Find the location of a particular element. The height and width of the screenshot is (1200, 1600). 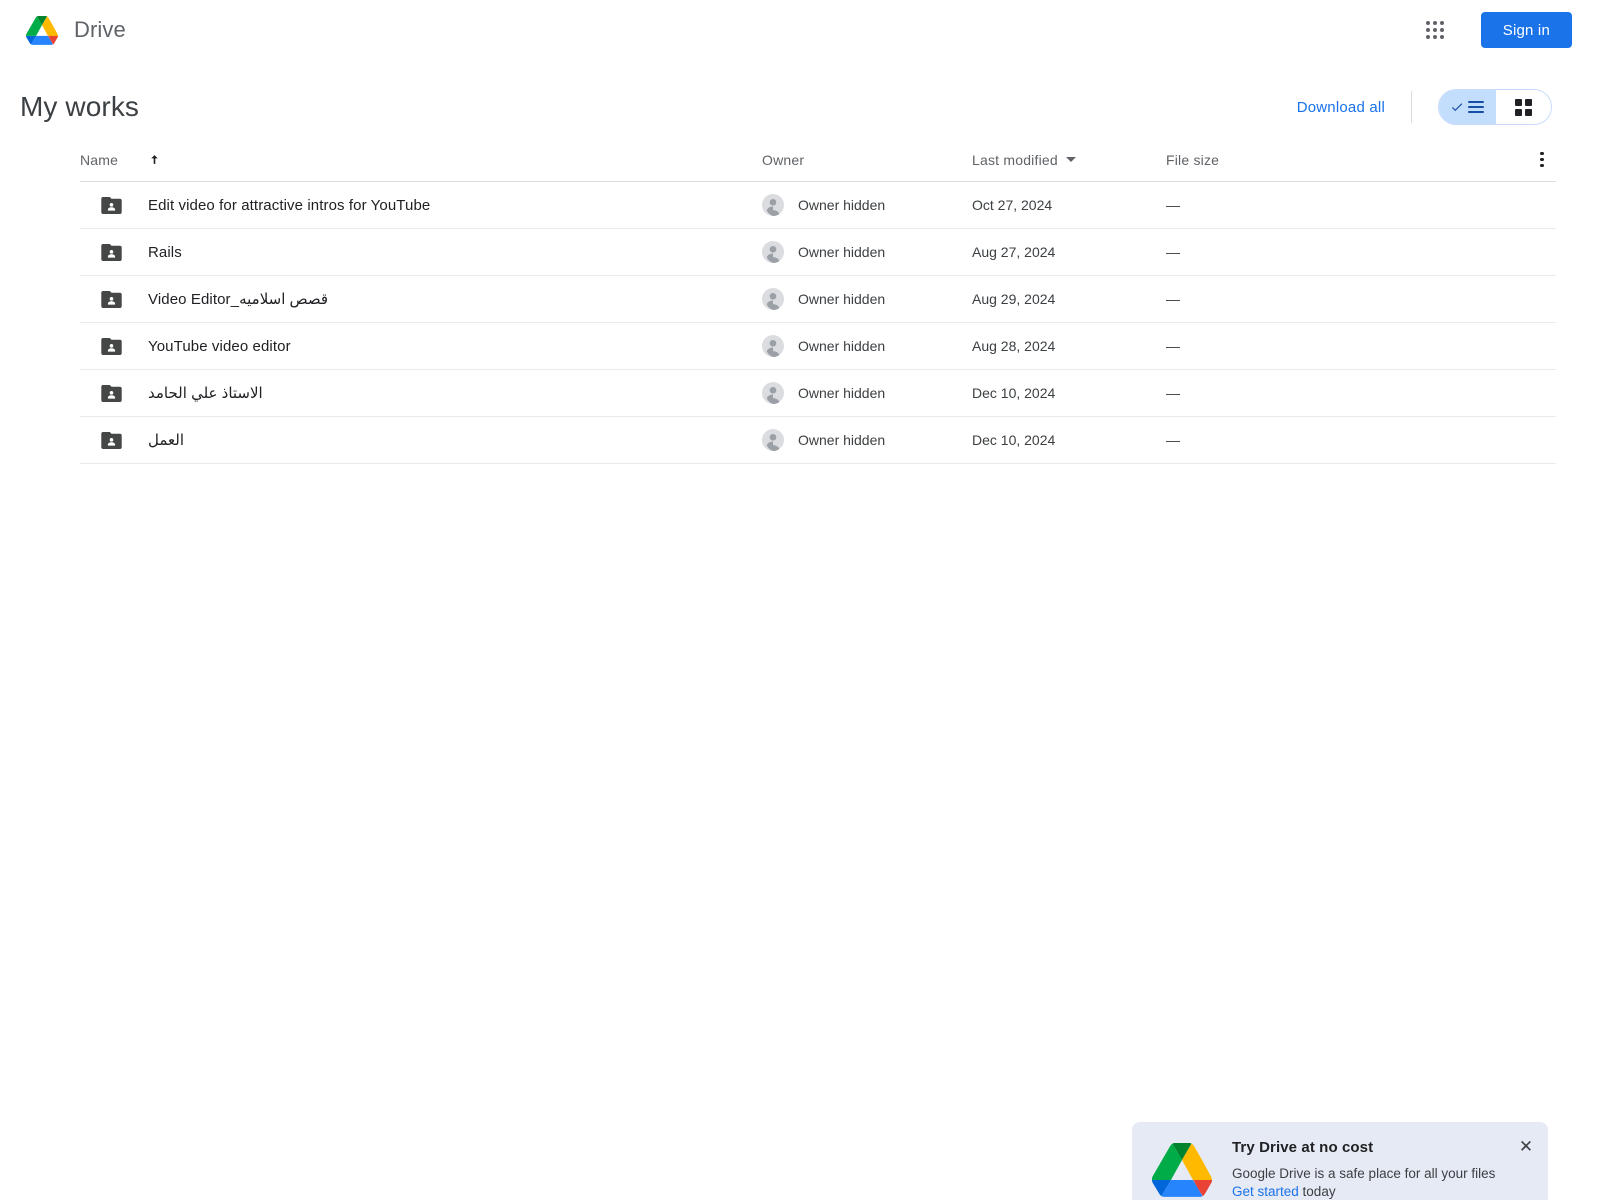

promo-link-suffix: today is located at coordinates (1317, 1191).